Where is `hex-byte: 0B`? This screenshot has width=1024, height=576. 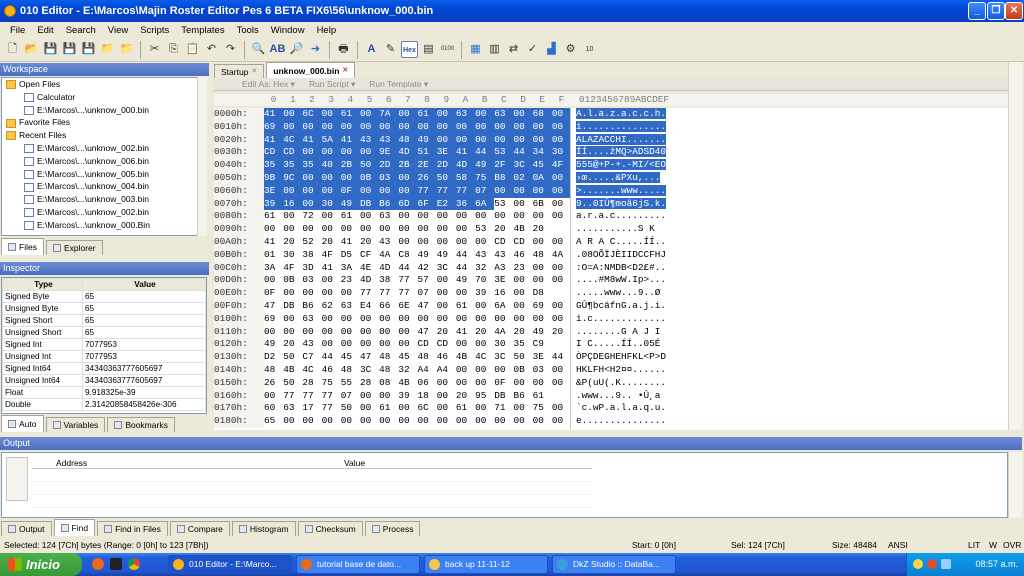
hex-byte: 0B is located at coordinates (369, 178).